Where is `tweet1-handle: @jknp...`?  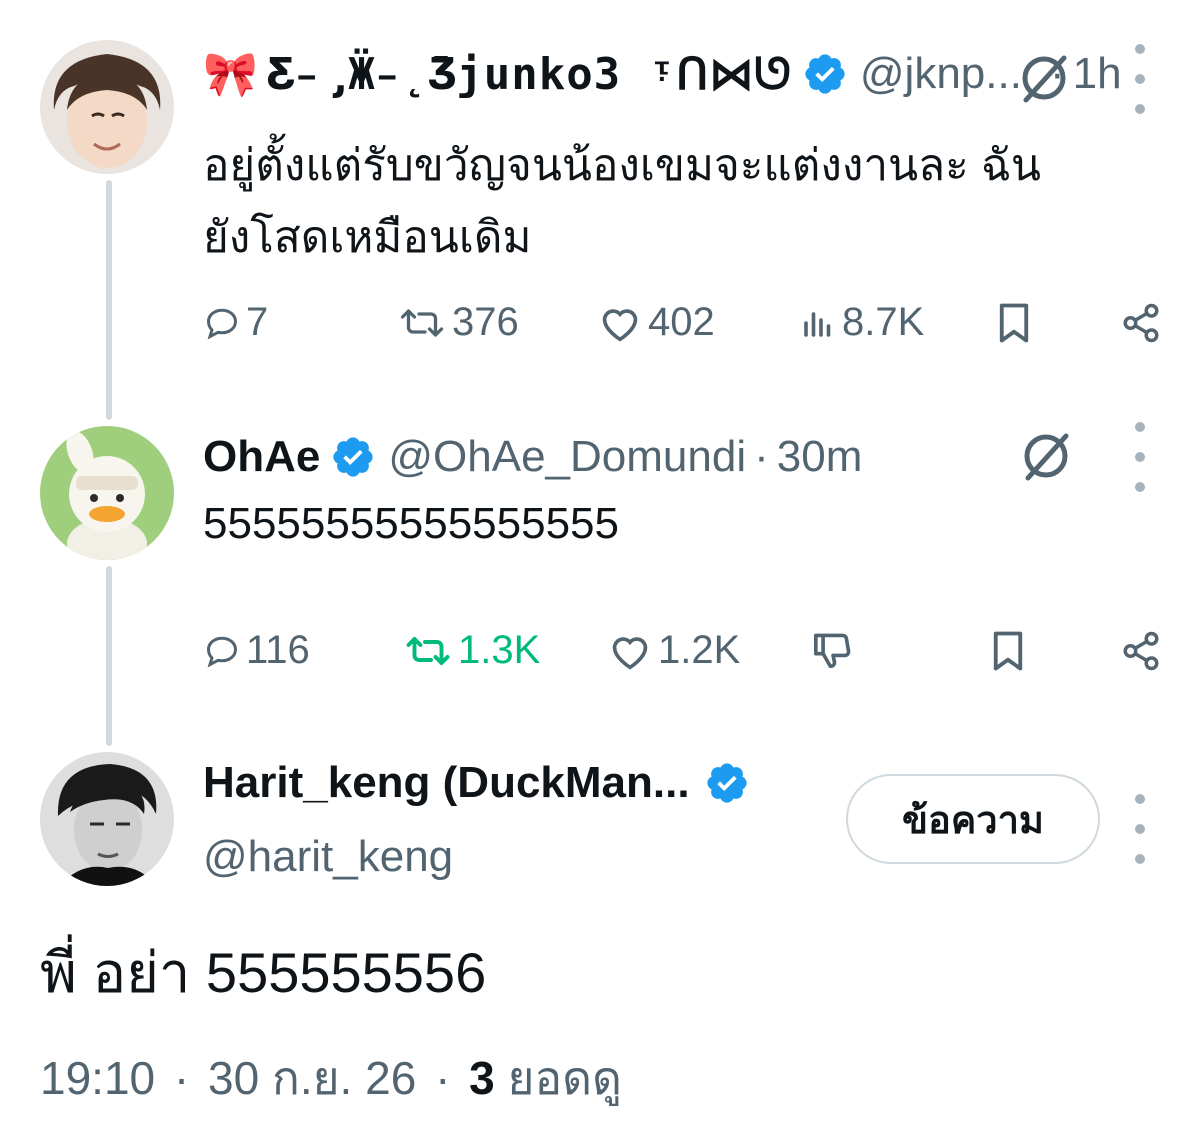
tweet1-handle: @jknp... is located at coordinates (941, 74).